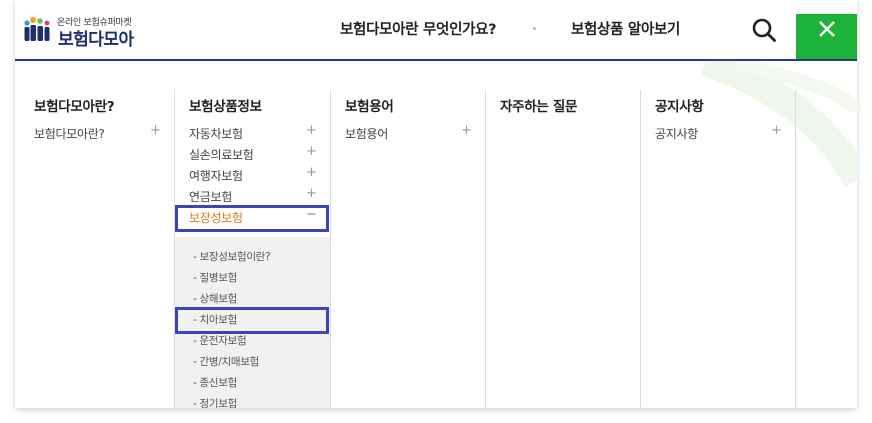 The height and width of the screenshot is (423, 872). I want to click on submenu-item: - 정기보험, so click(215, 402).